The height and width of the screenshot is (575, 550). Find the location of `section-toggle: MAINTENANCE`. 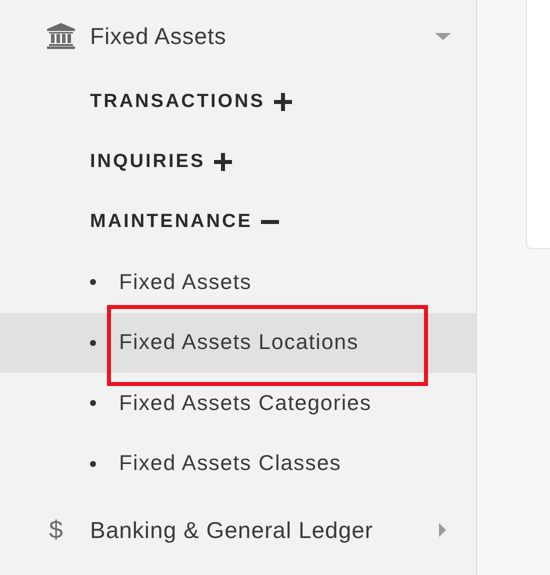

section-toggle: MAINTENANCE is located at coordinates (185, 222).